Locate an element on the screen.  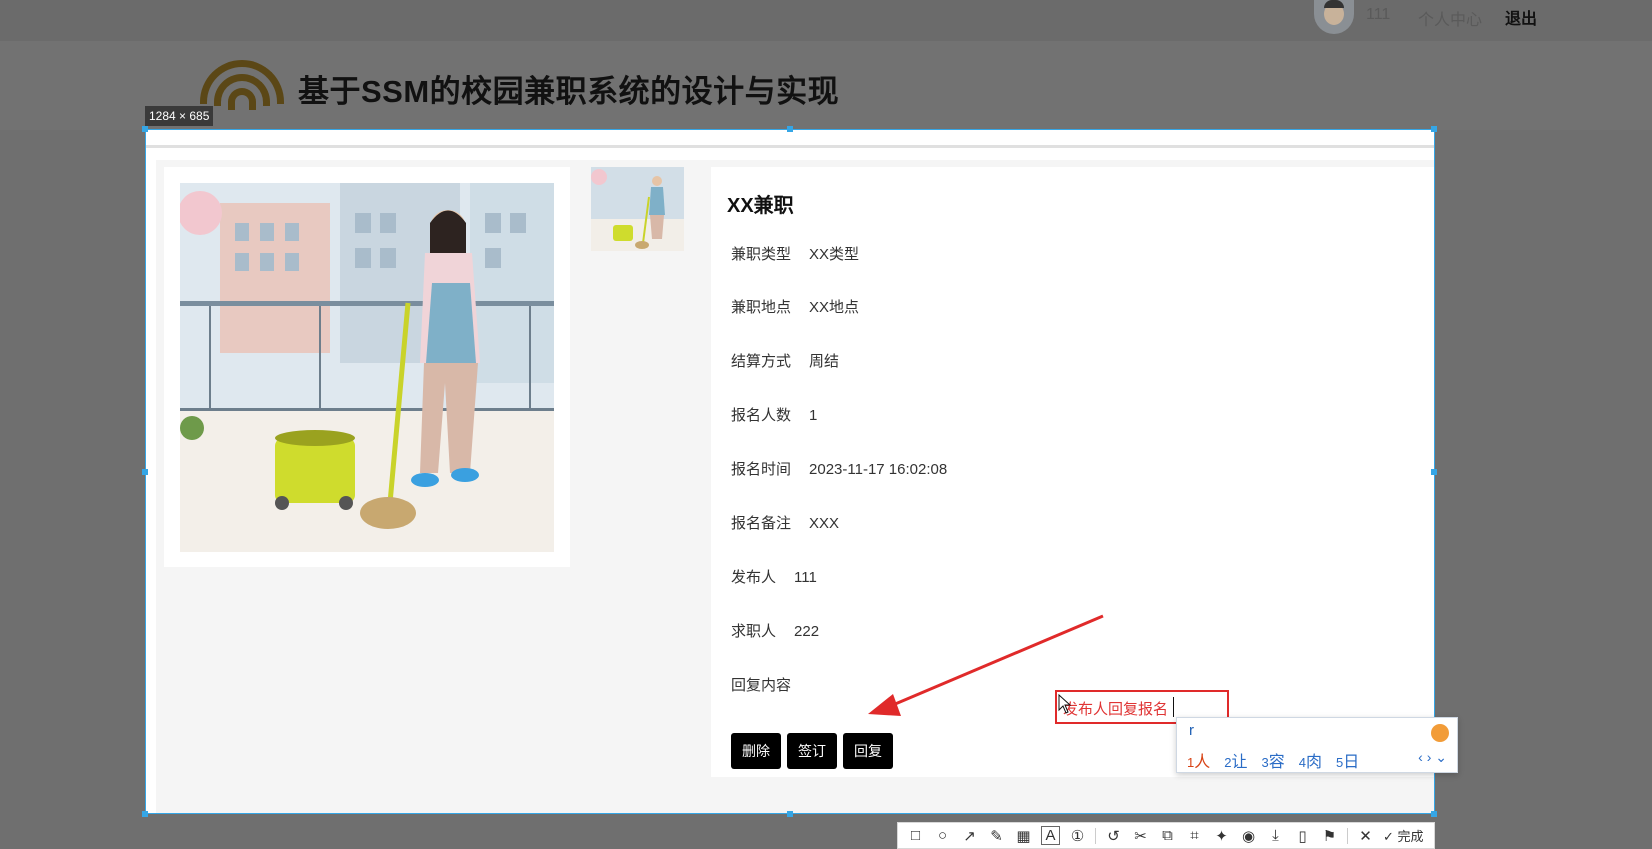
ime-candidates: 1人 2让 3容 4肉 5日 is located at coordinates (1273, 760).